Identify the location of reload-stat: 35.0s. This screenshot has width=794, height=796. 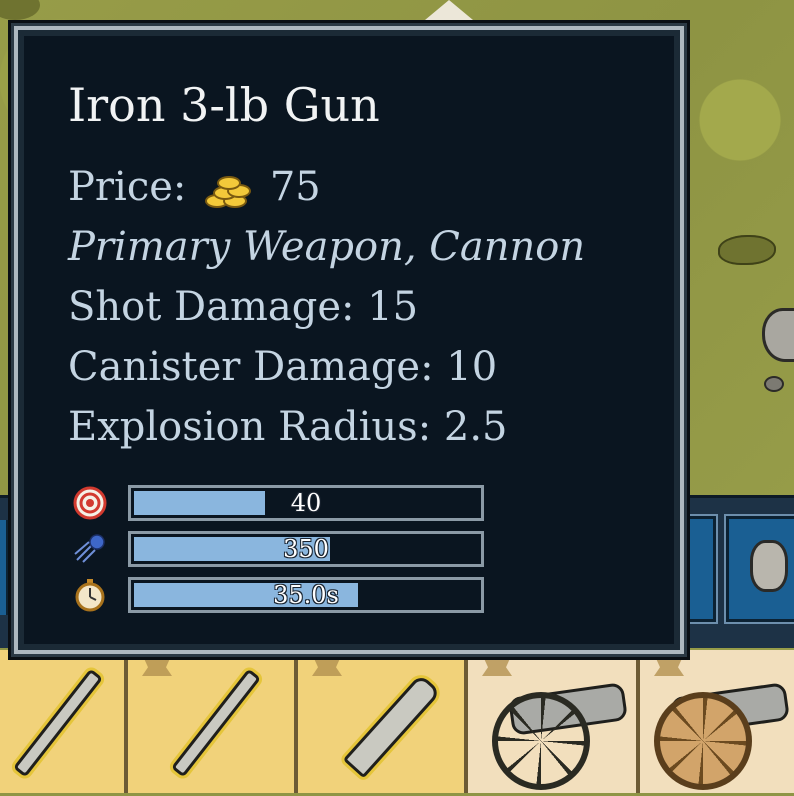
(282, 595).